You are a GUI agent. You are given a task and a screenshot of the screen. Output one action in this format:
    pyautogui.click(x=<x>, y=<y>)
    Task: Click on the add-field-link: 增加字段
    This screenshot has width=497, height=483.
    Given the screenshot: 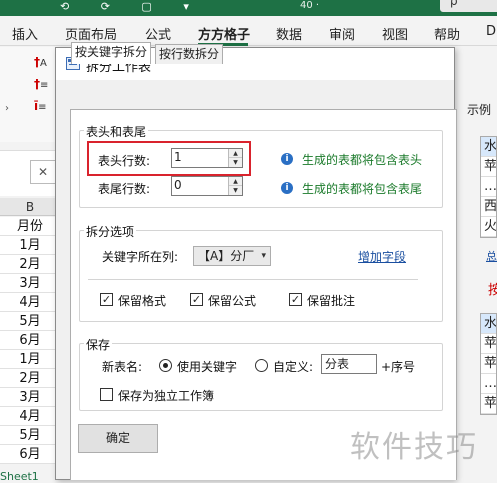 What is the action you would take?
    pyautogui.click(x=382, y=256)
    